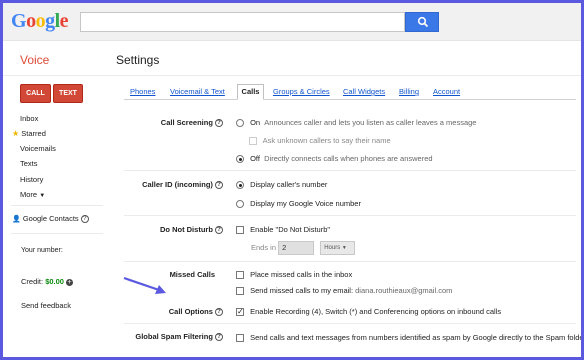 The image size is (584, 360). I want to click on sidebar-item-inbox: Inbox, so click(29, 118).